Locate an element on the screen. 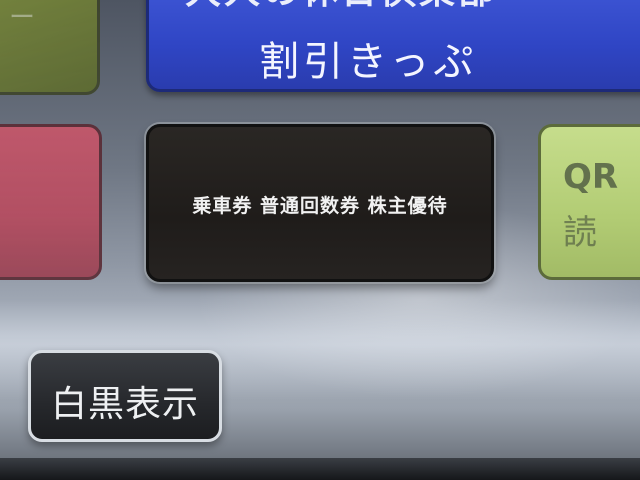 The image size is (640, 480). menu-tile-top-left-label: ー is located at coordinates (23, 18).